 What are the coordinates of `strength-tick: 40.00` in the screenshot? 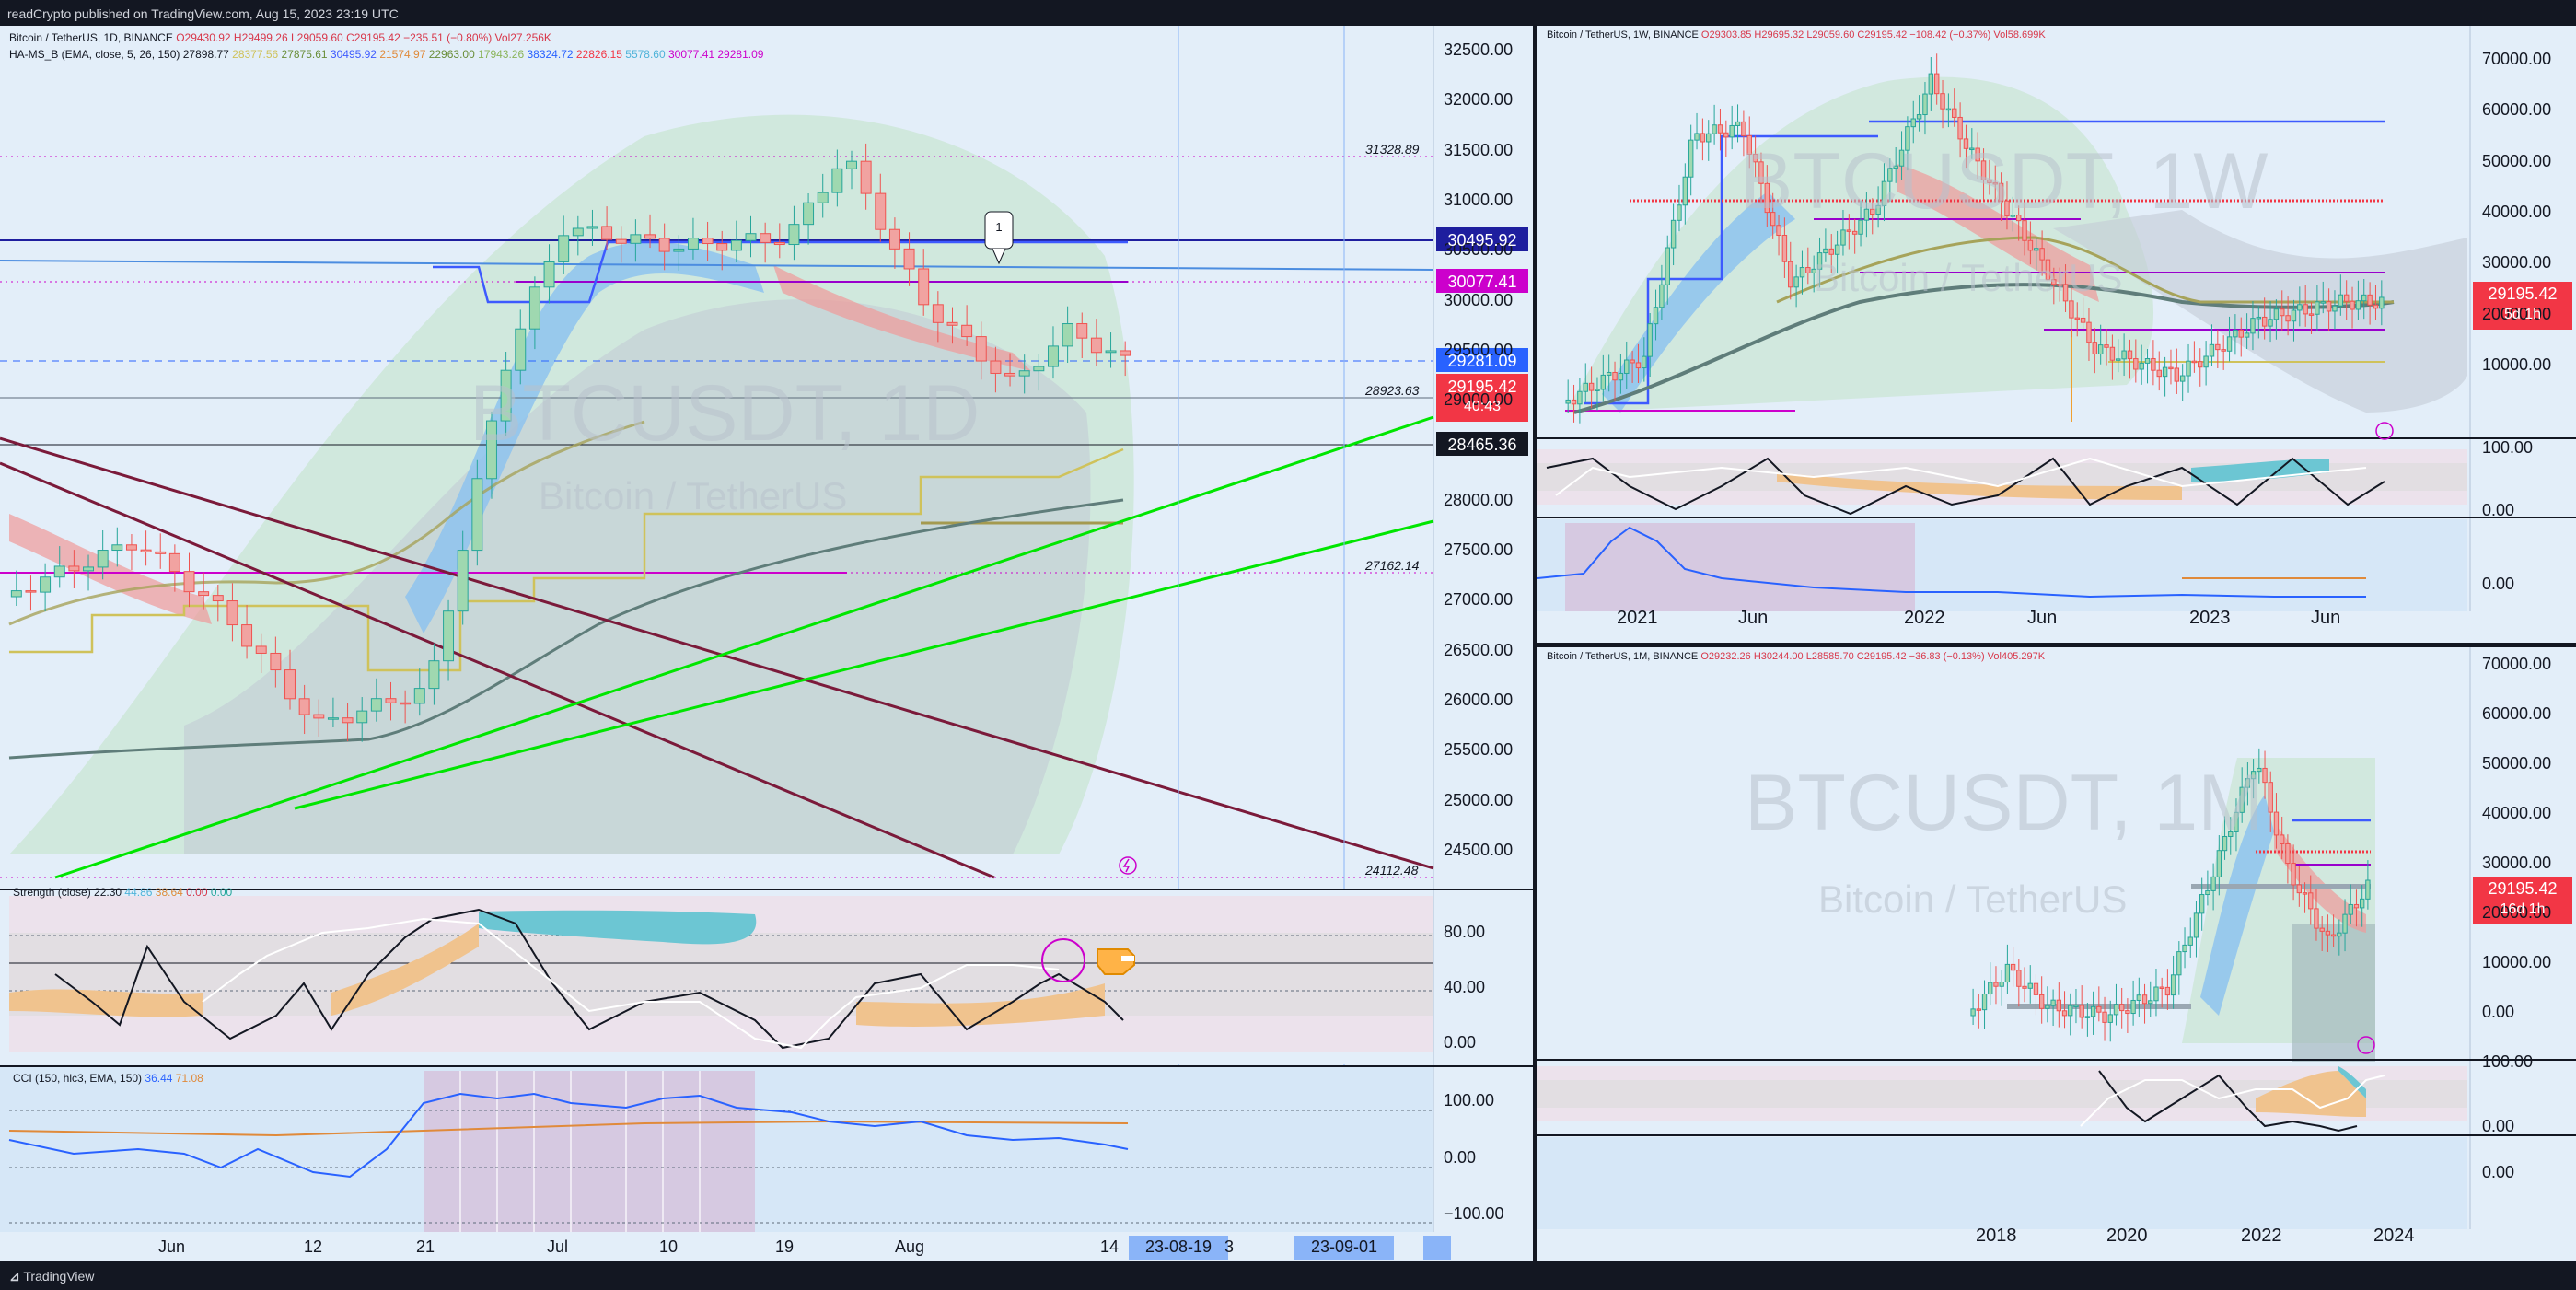 It's located at (1465, 987).